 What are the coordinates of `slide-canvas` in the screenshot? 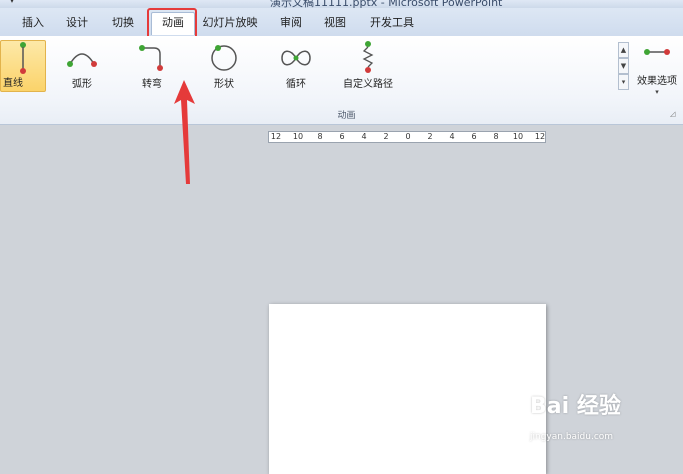 It's located at (407, 389).